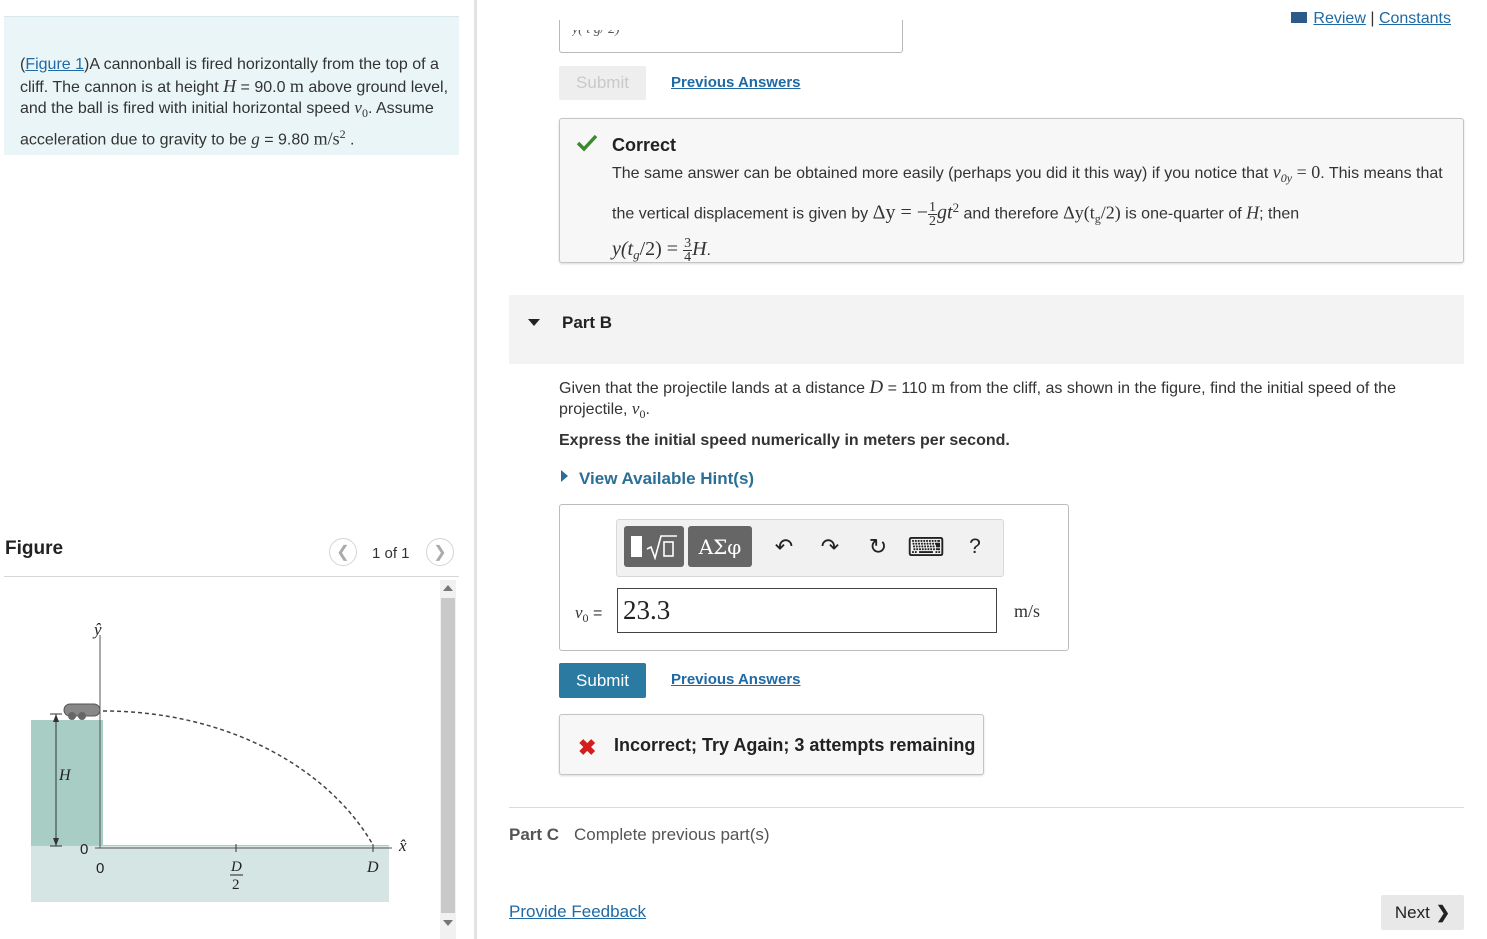 The height and width of the screenshot is (939, 1487). Describe the element at coordinates (672, 834) in the screenshot. I see `part-c-status: Complete previous part(s)` at that location.